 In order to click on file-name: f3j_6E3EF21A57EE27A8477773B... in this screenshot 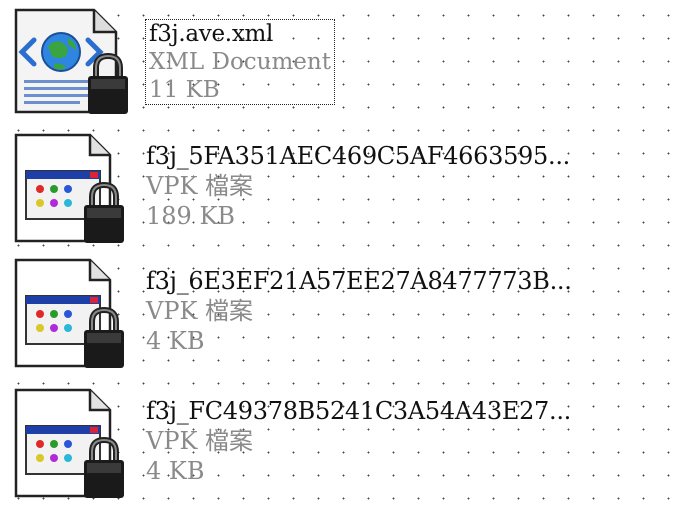, I will do `click(359, 281)`.